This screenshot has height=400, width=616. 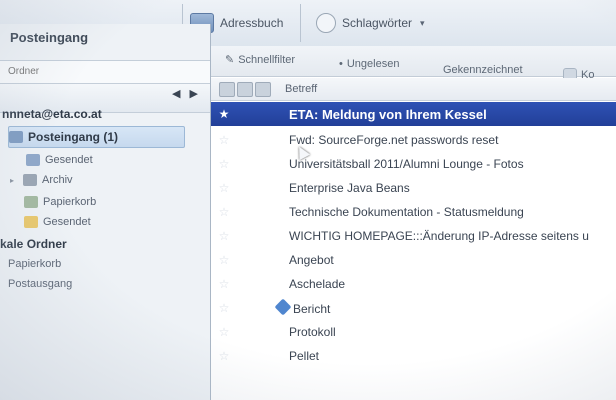 What do you see at coordinates (312, 308) in the screenshot?
I see `message-subject: Bericht` at bounding box center [312, 308].